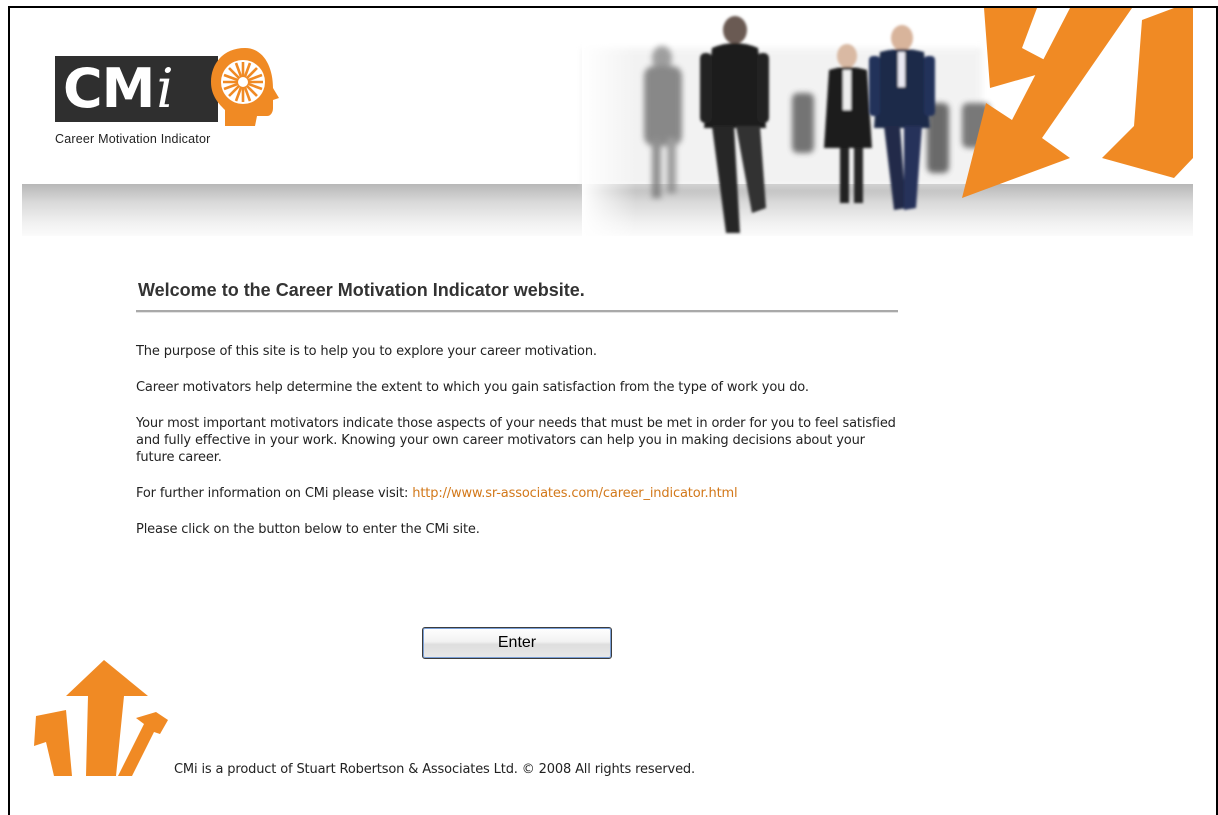 The image size is (1218, 815). I want to click on footer-arrows-icon, so click(101, 718).